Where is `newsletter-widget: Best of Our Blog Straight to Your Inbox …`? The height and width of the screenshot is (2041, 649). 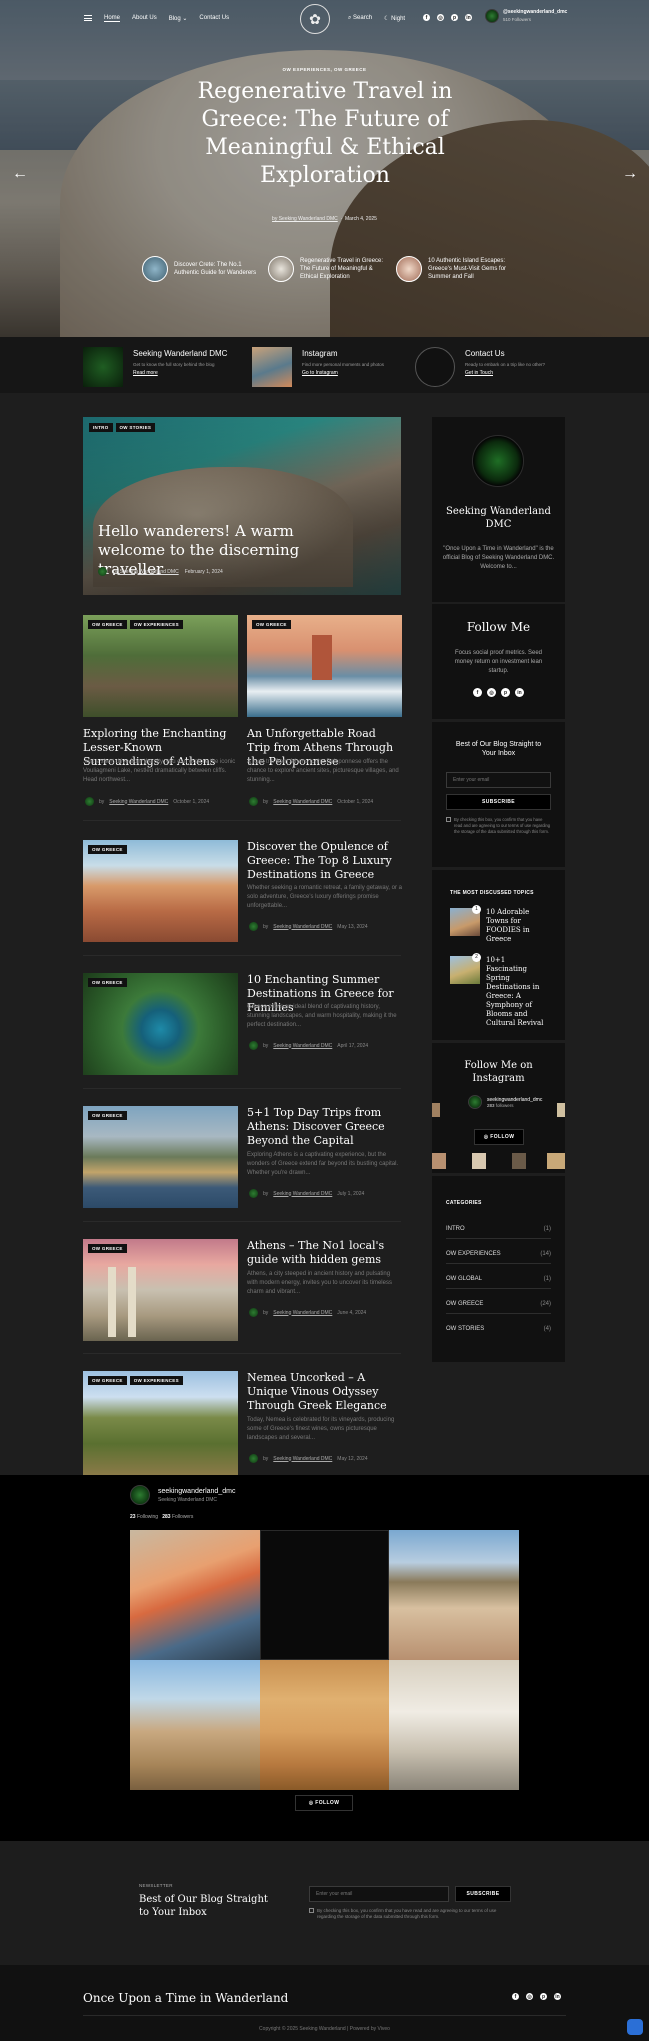 newsletter-widget: Best of Our Blog Straight to Your Inbox … is located at coordinates (498, 794).